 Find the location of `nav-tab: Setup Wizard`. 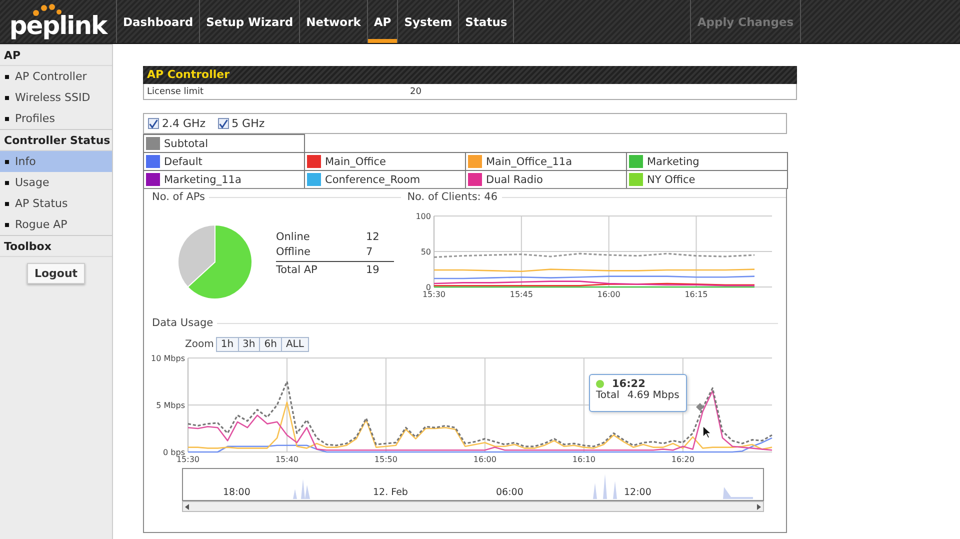

nav-tab: Setup Wizard is located at coordinates (249, 21).